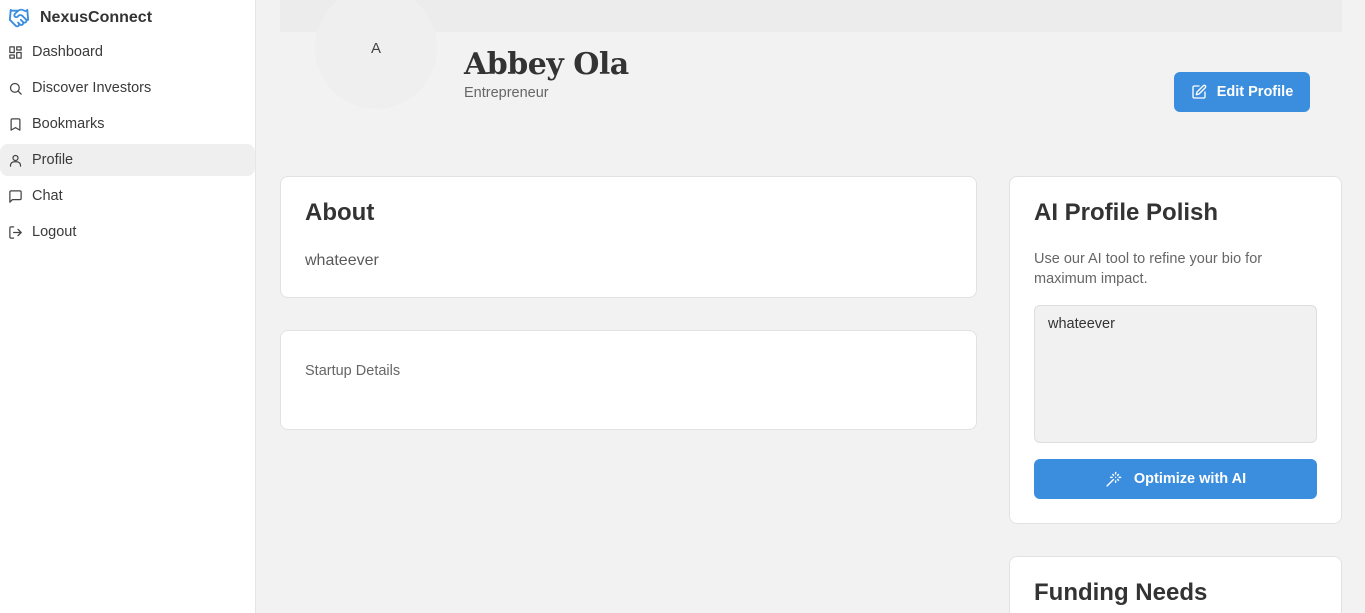 The height and width of the screenshot is (613, 1365). What do you see at coordinates (92, 88) in the screenshot?
I see `sidebar-item-label: Discover Investors` at bounding box center [92, 88].